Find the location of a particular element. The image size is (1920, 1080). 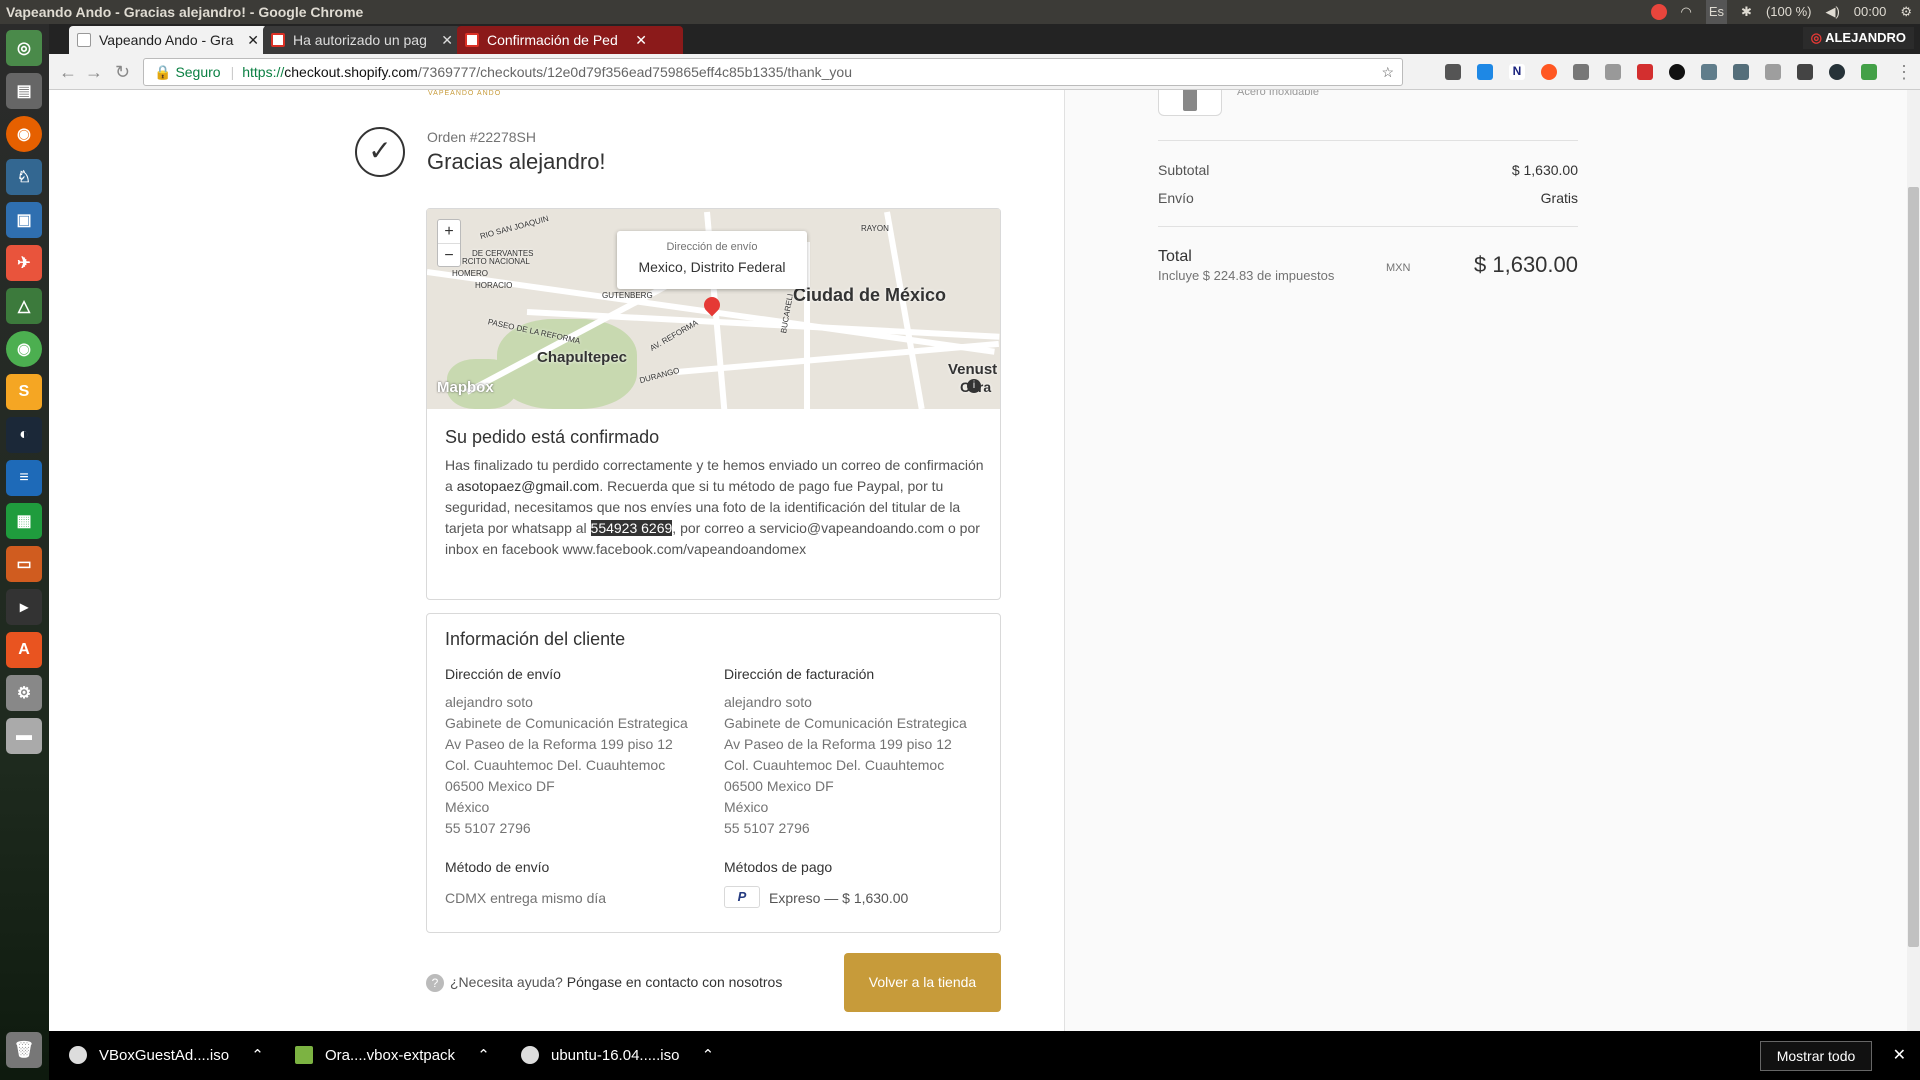

contact-link: Póngase en contacto con nosotros is located at coordinates (675, 982).